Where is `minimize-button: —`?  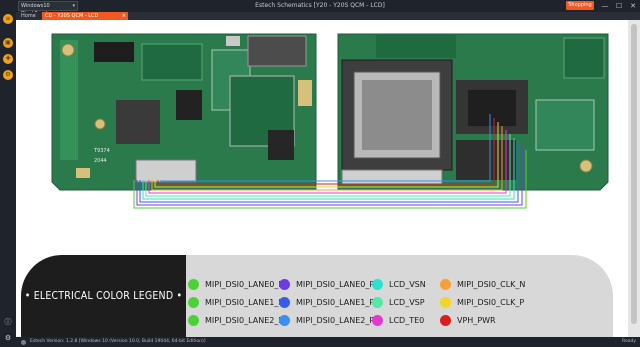 minimize-button: — is located at coordinates (605, 6).